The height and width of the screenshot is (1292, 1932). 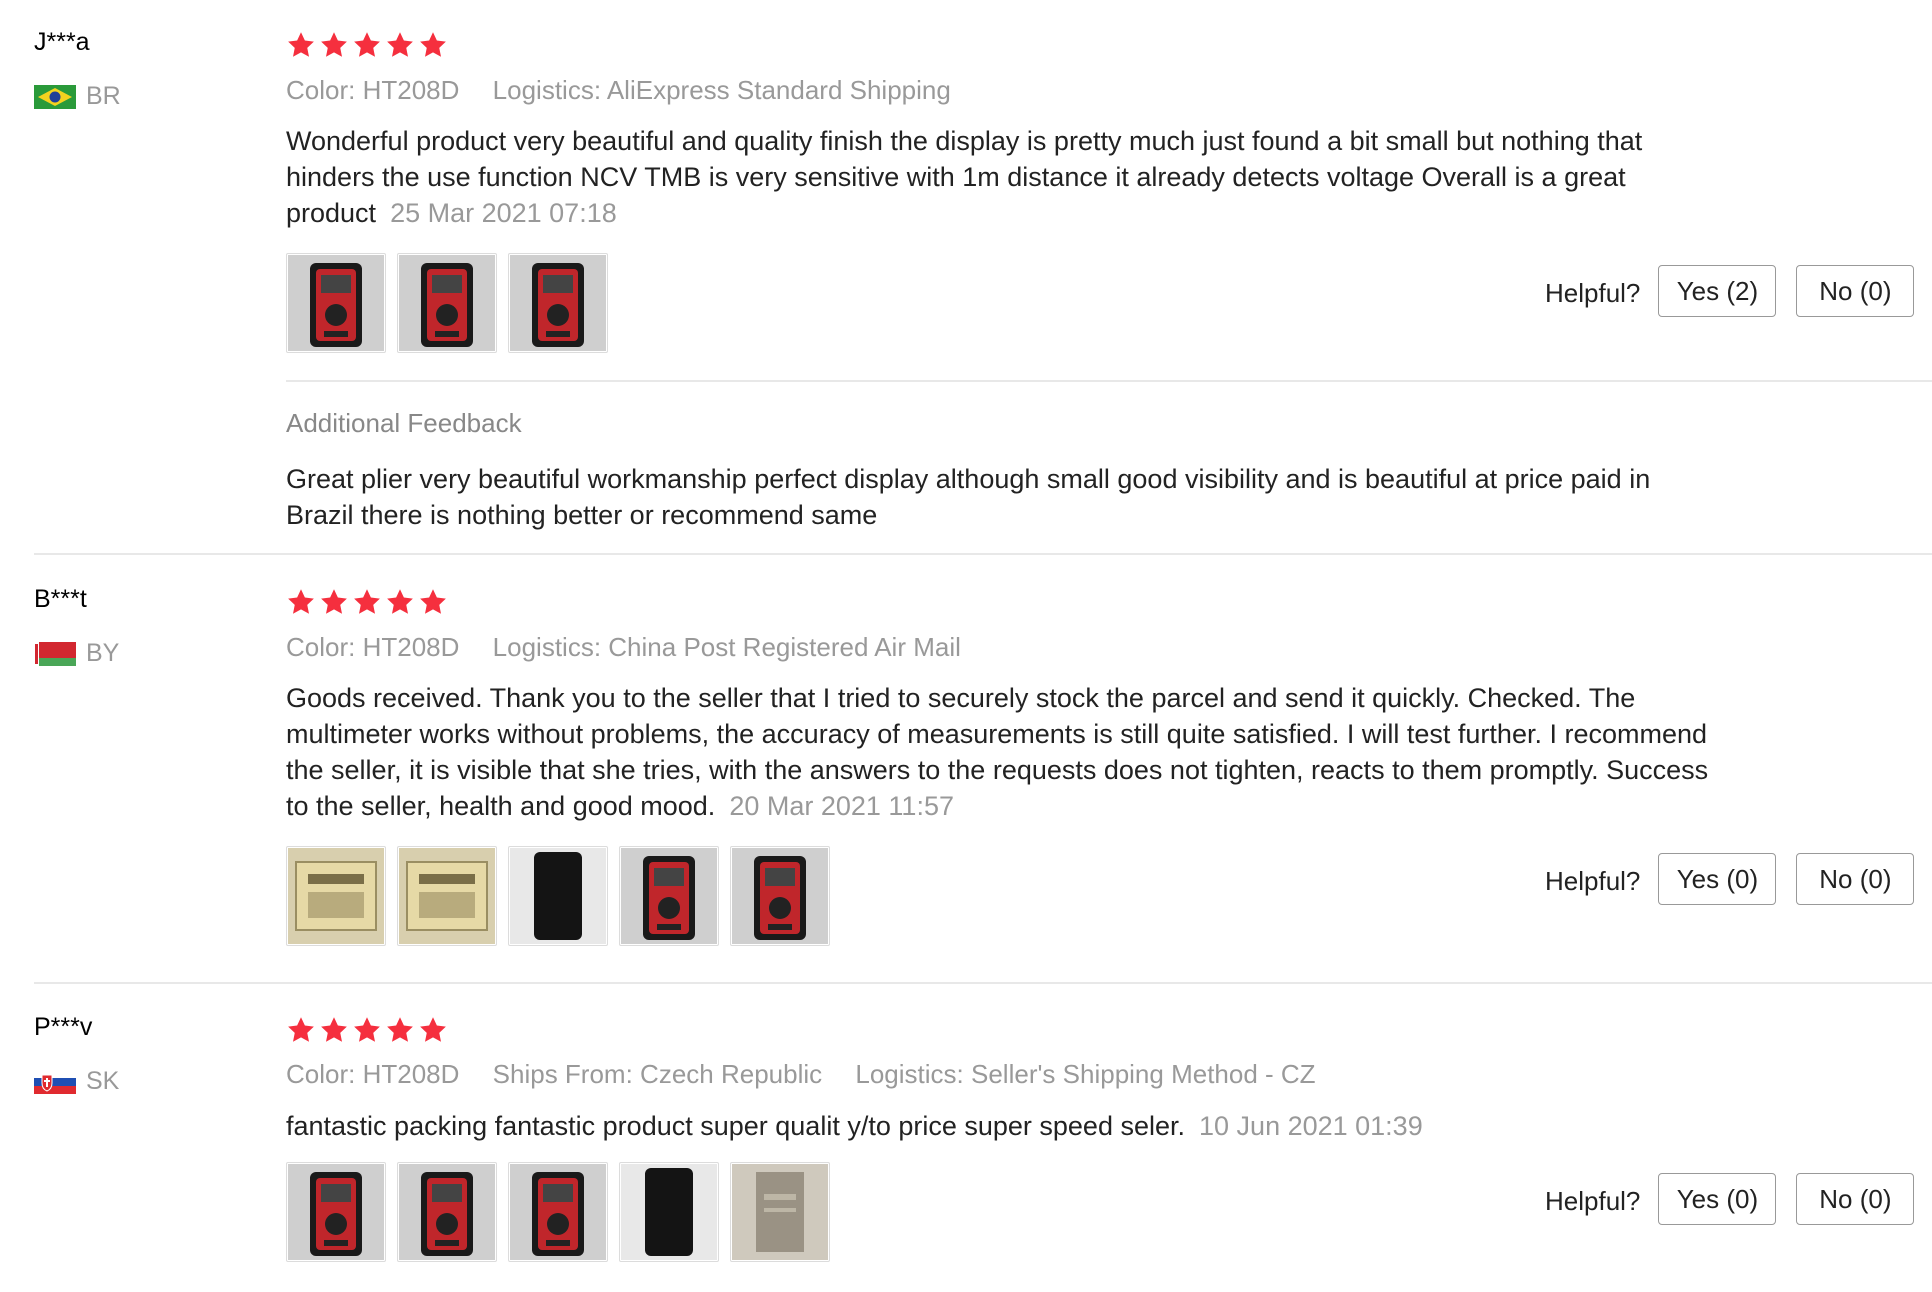 What do you see at coordinates (60, 599) in the screenshot?
I see `user-name: B***t` at bounding box center [60, 599].